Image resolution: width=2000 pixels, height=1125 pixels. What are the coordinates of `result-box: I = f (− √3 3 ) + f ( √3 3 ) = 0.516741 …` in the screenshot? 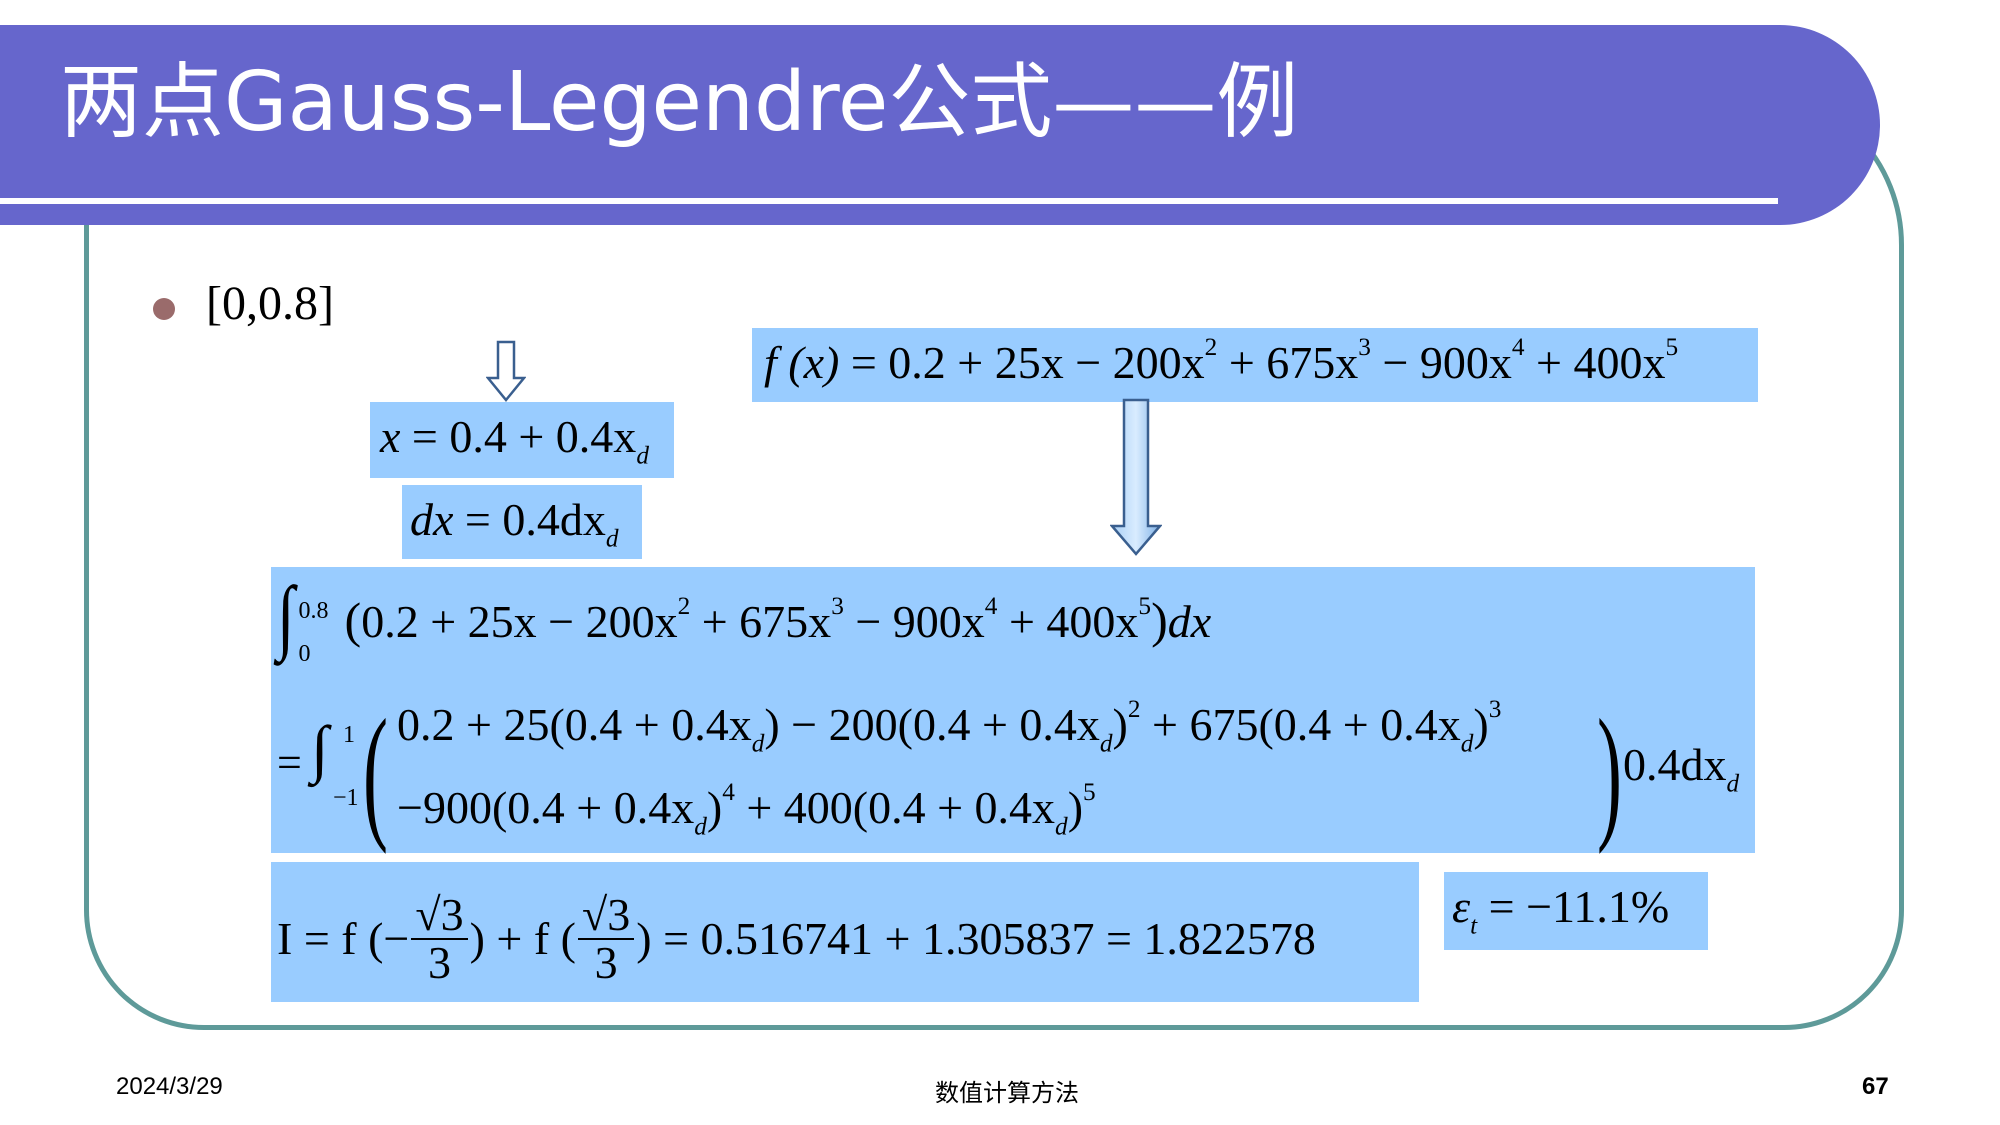 It's located at (845, 932).